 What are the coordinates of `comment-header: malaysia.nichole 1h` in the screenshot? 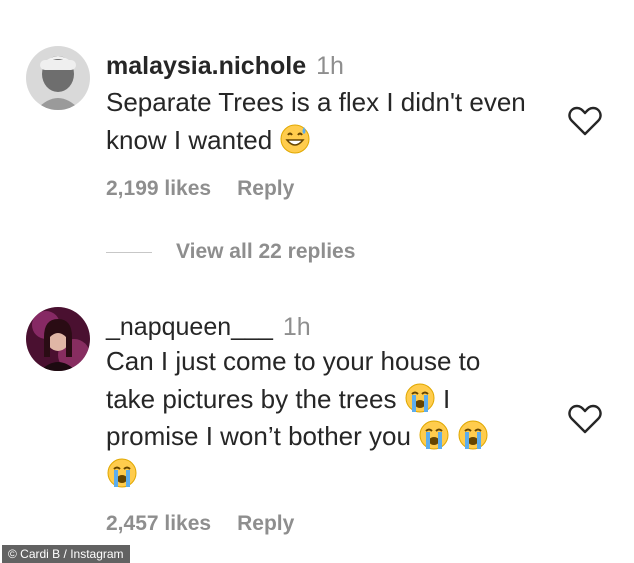 It's located at (225, 66).